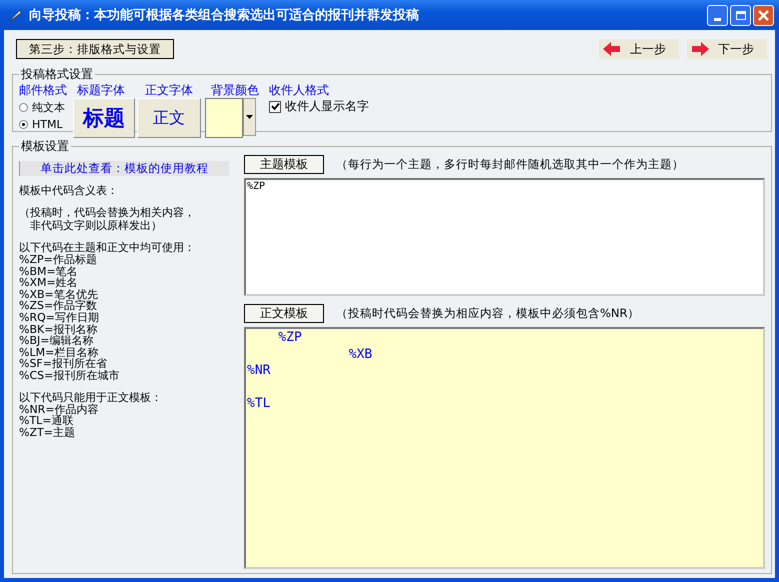  I want to click on radio-label: HTML, so click(47, 124).